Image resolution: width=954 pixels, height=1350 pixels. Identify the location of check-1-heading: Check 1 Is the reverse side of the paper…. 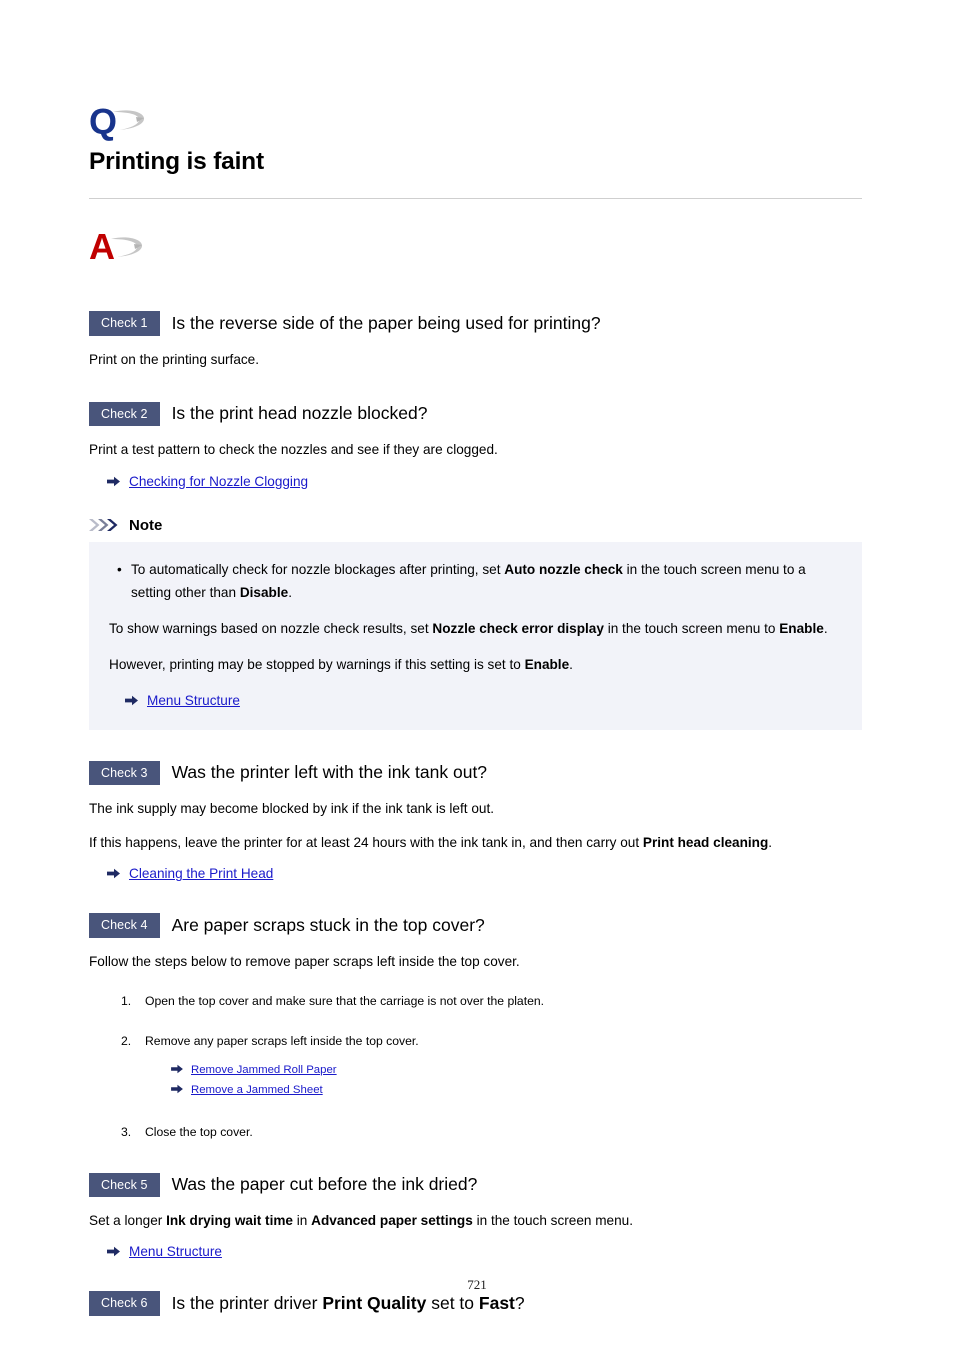
(475, 323).